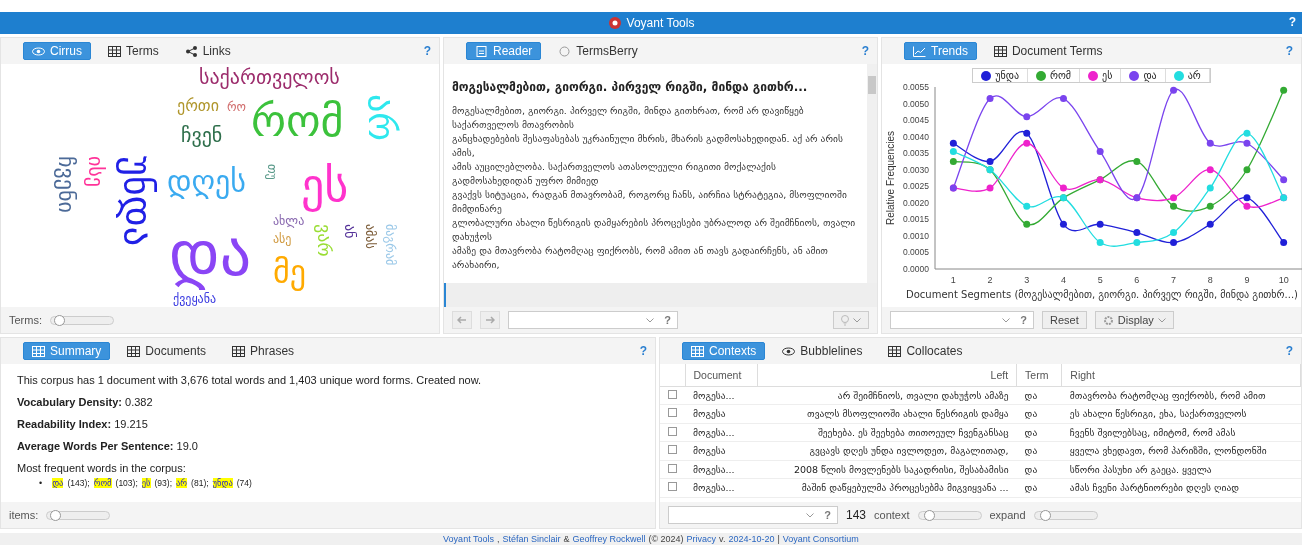  Describe the element at coordinates (851, 320) in the screenshot. I see `lightbulb-button` at that location.